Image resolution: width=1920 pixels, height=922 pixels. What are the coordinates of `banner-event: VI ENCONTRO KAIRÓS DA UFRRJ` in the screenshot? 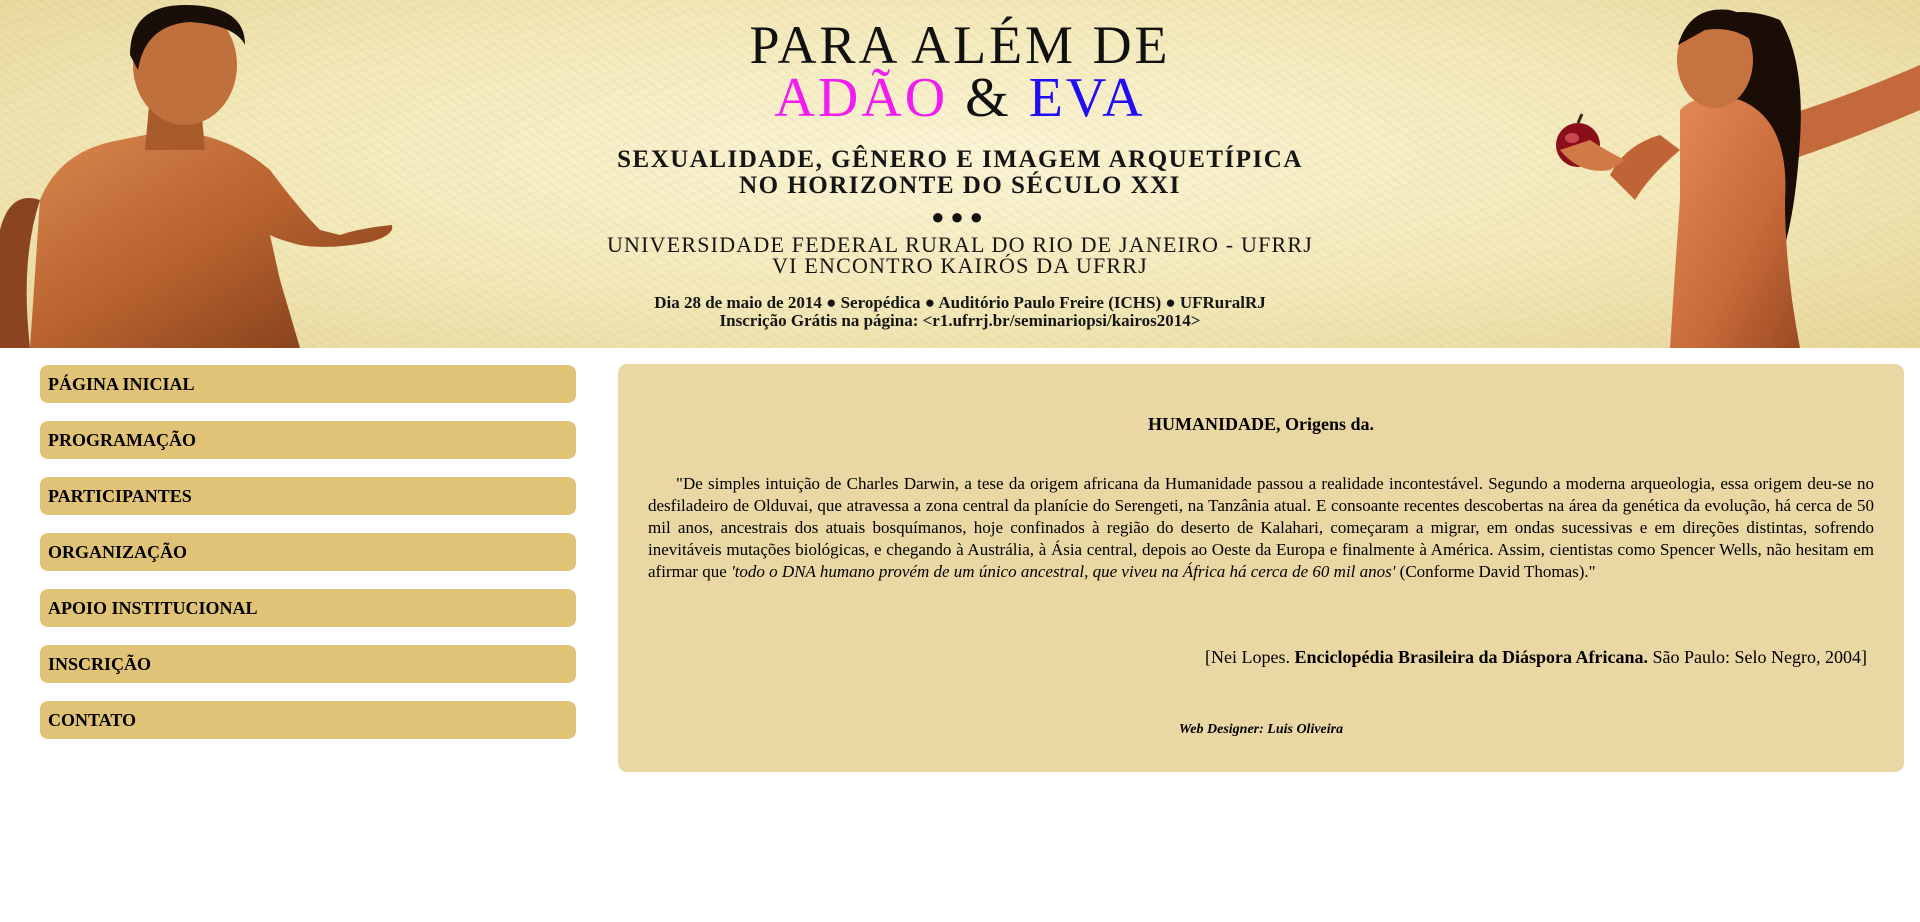 It's located at (960, 265).